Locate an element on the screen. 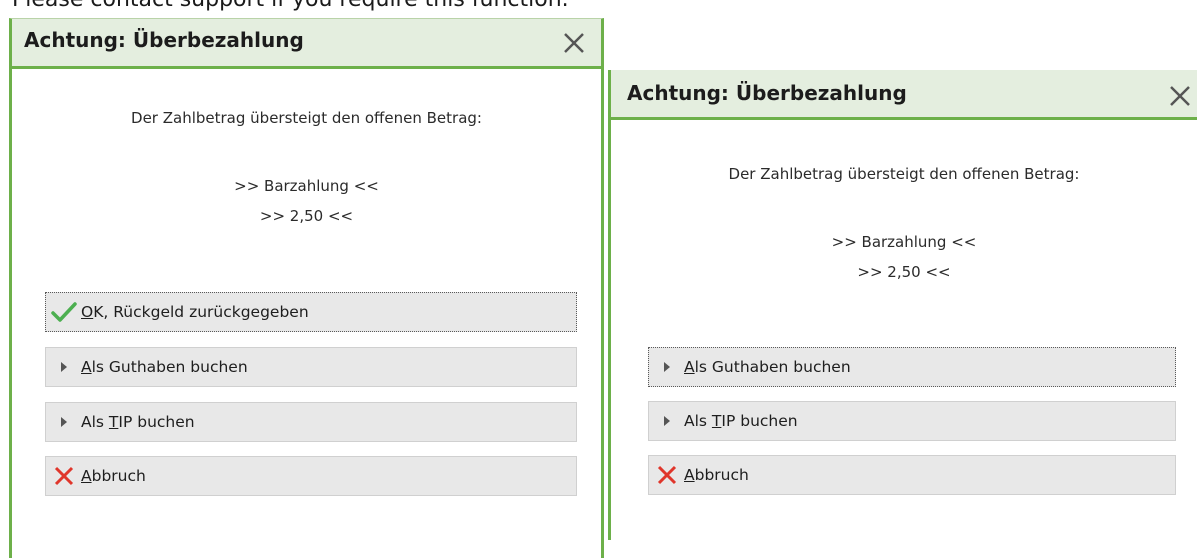 The height and width of the screenshot is (558, 1197). ok-change-returned-button: OK, Rückgeld zurückgegeben is located at coordinates (311, 312).